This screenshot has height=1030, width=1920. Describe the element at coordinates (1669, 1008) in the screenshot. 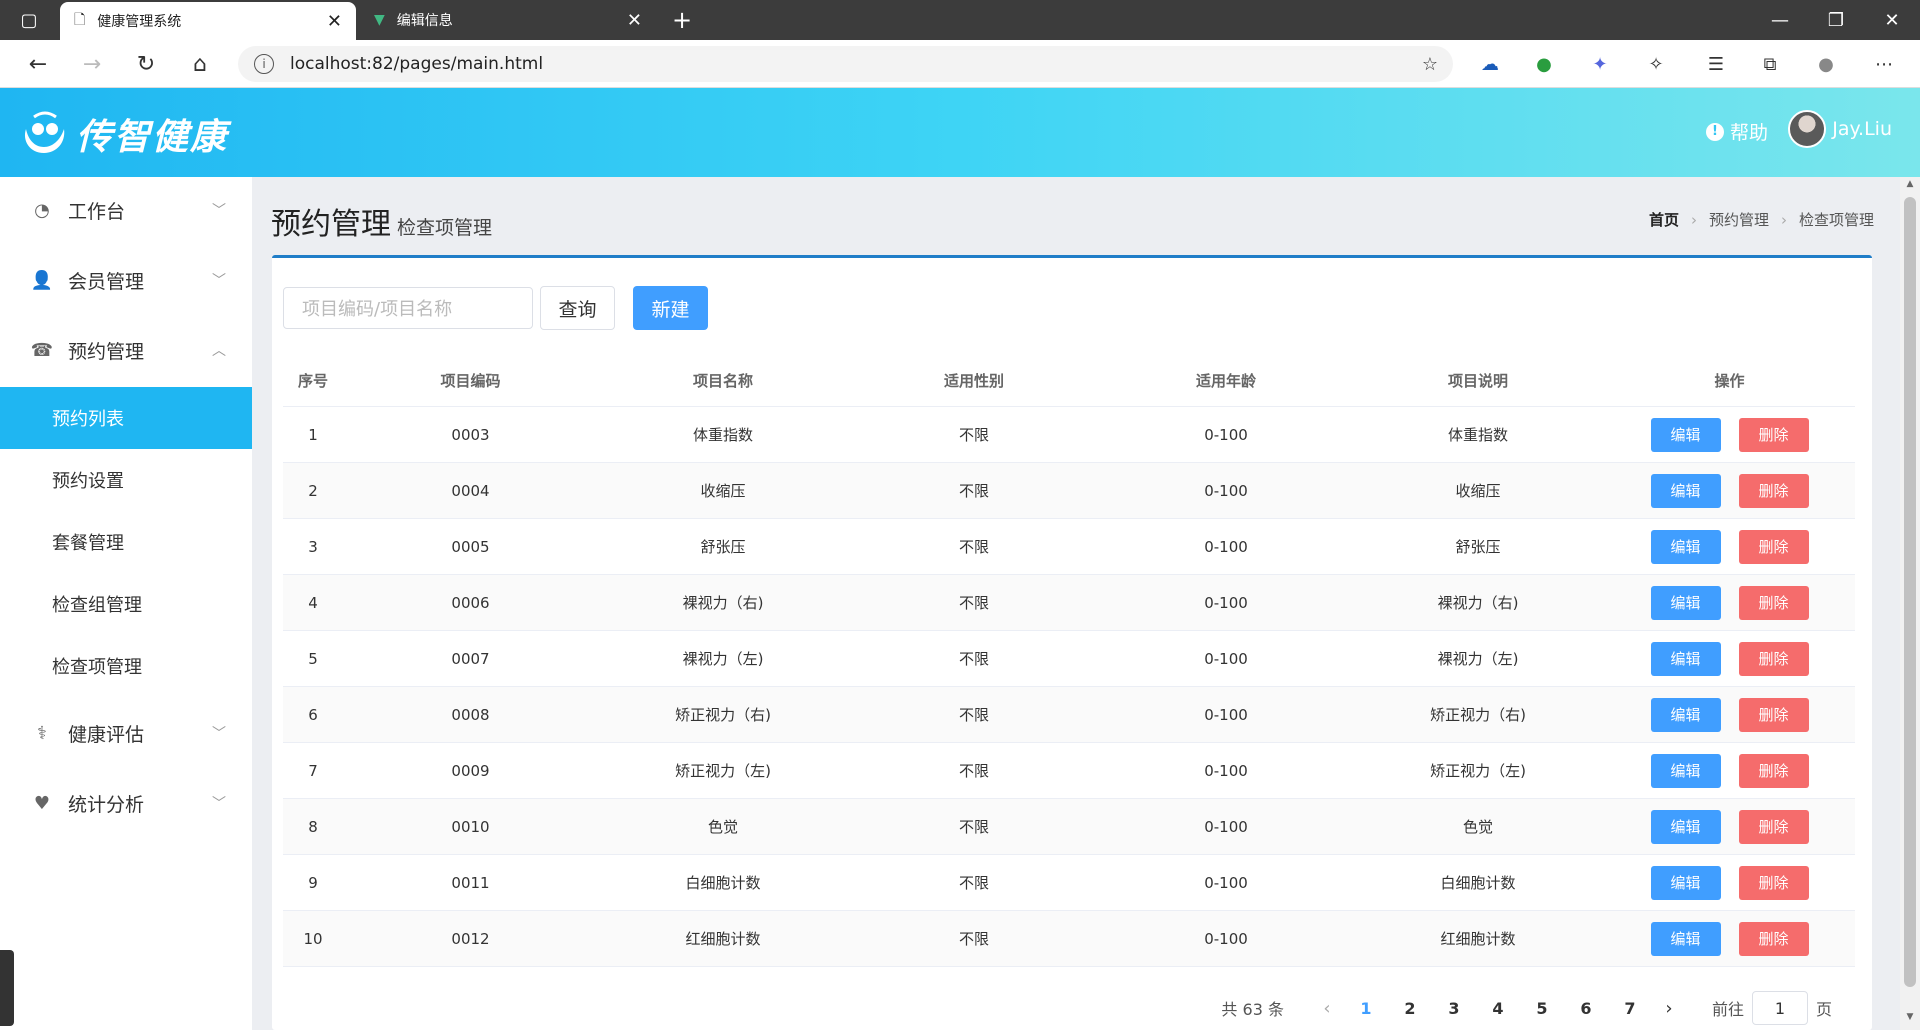

I see `next-page-icon: ›` at that location.